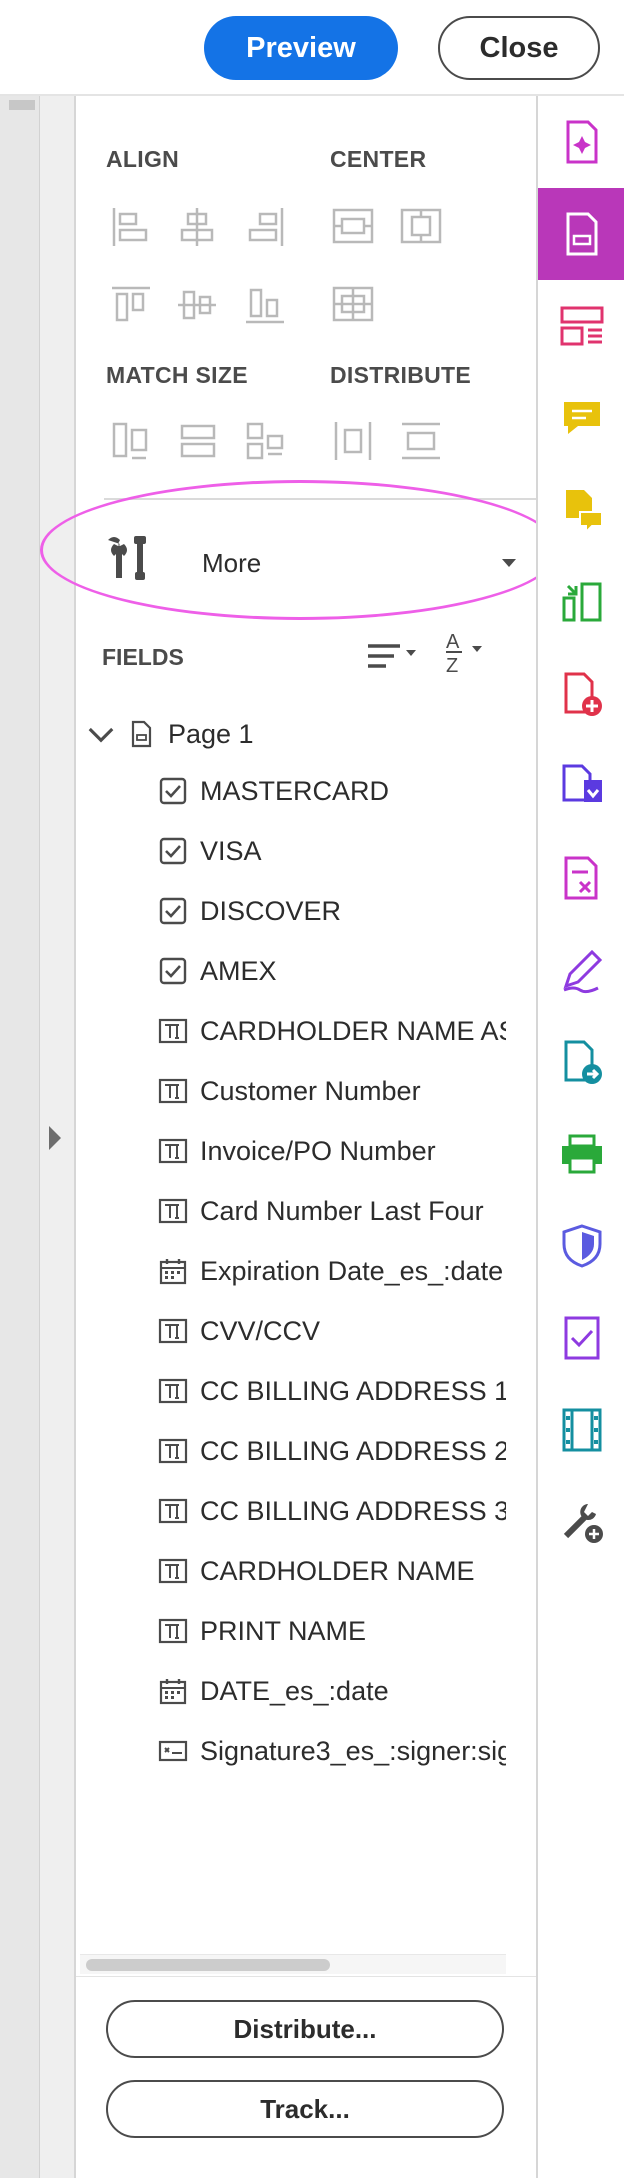  What do you see at coordinates (197, 305) in the screenshot?
I see `align-vertical-center-icon` at bounding box center [197, 305].